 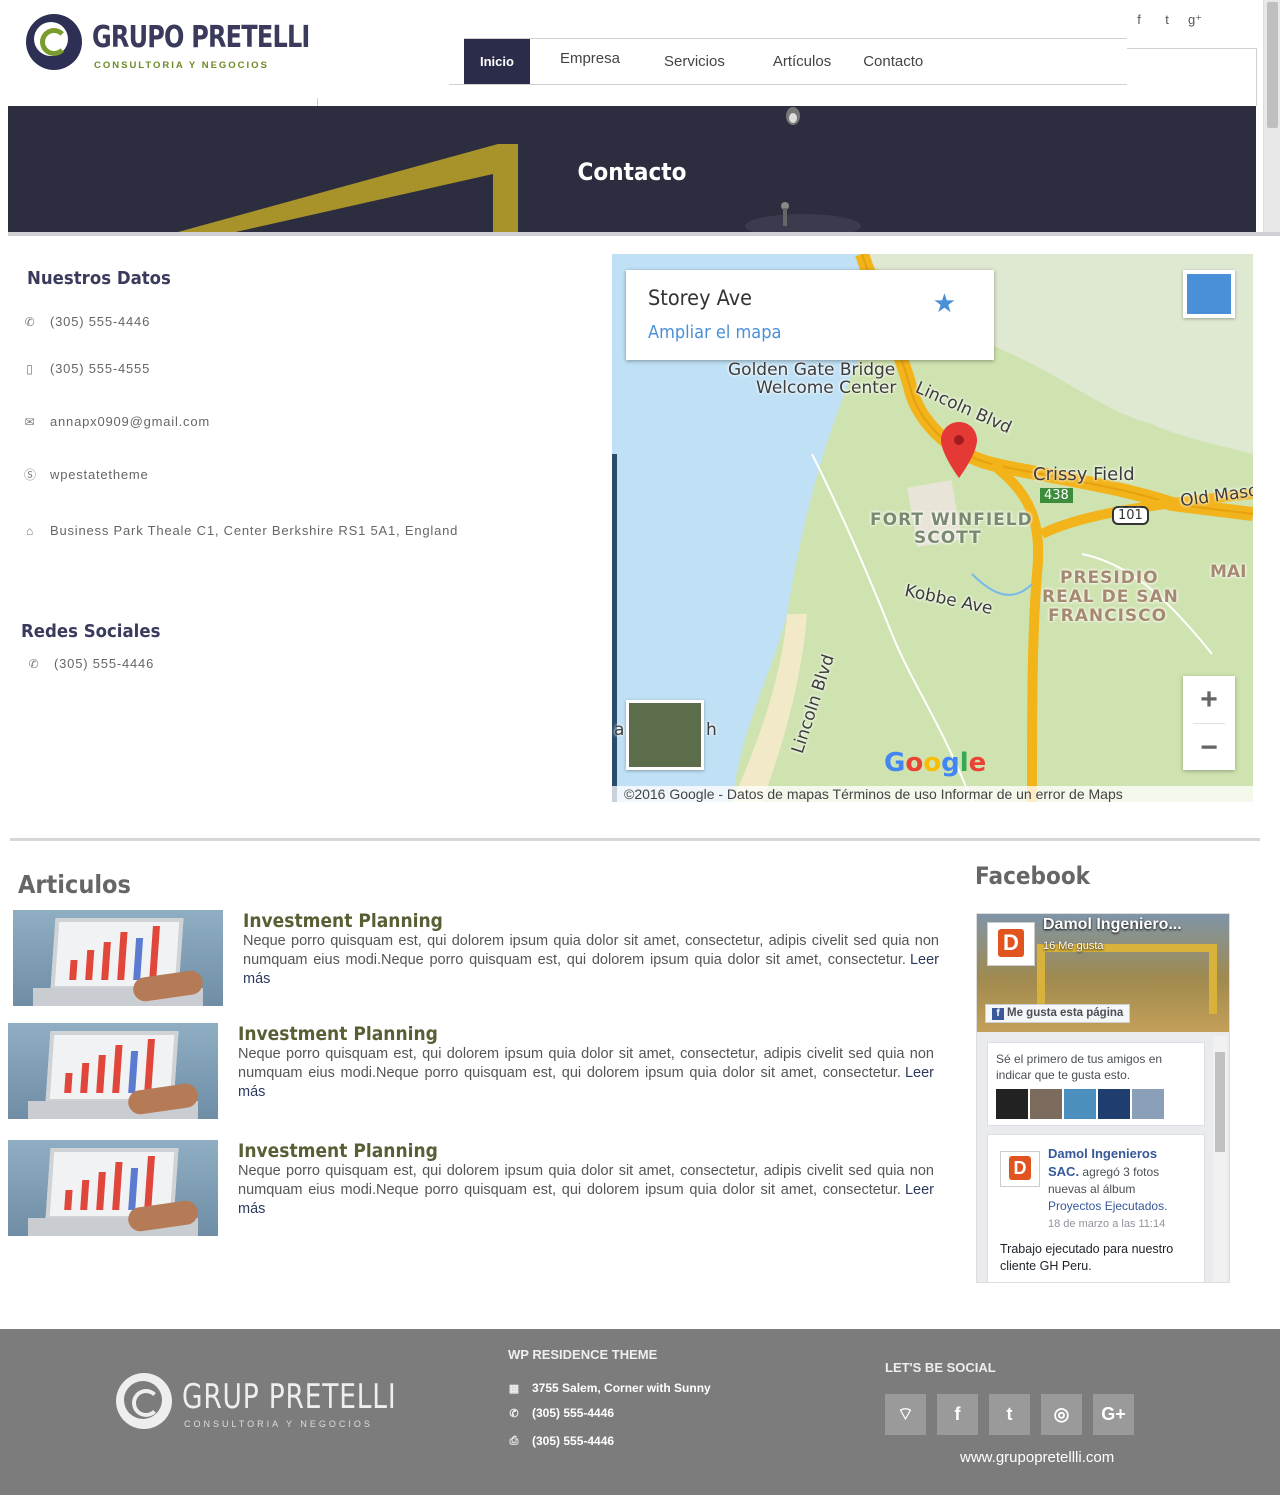 What do you see at coordinates (91, 631) in the screenshot?
I see `social-heading: Redes Sociales` at bounding box center [91, 631].